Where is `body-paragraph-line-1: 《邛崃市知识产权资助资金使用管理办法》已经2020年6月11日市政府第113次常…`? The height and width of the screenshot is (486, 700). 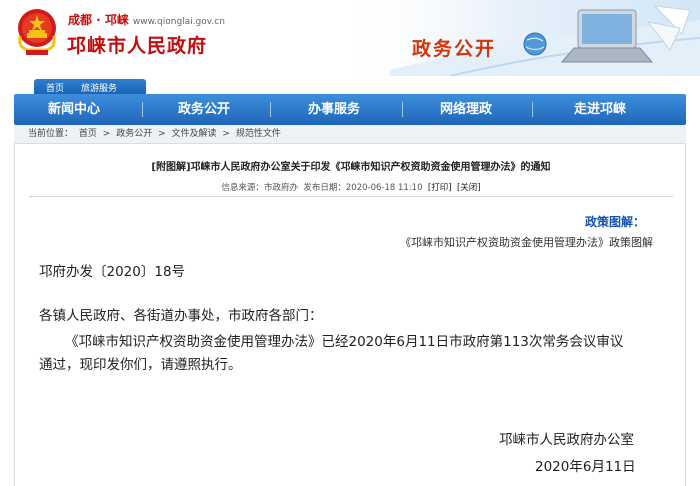
body-paragraph-line-1: 《邛崃市知识产权资助资金使用管理办法》已经2020年6月11日市政府第113次常… is located at coordinates (344, 342).